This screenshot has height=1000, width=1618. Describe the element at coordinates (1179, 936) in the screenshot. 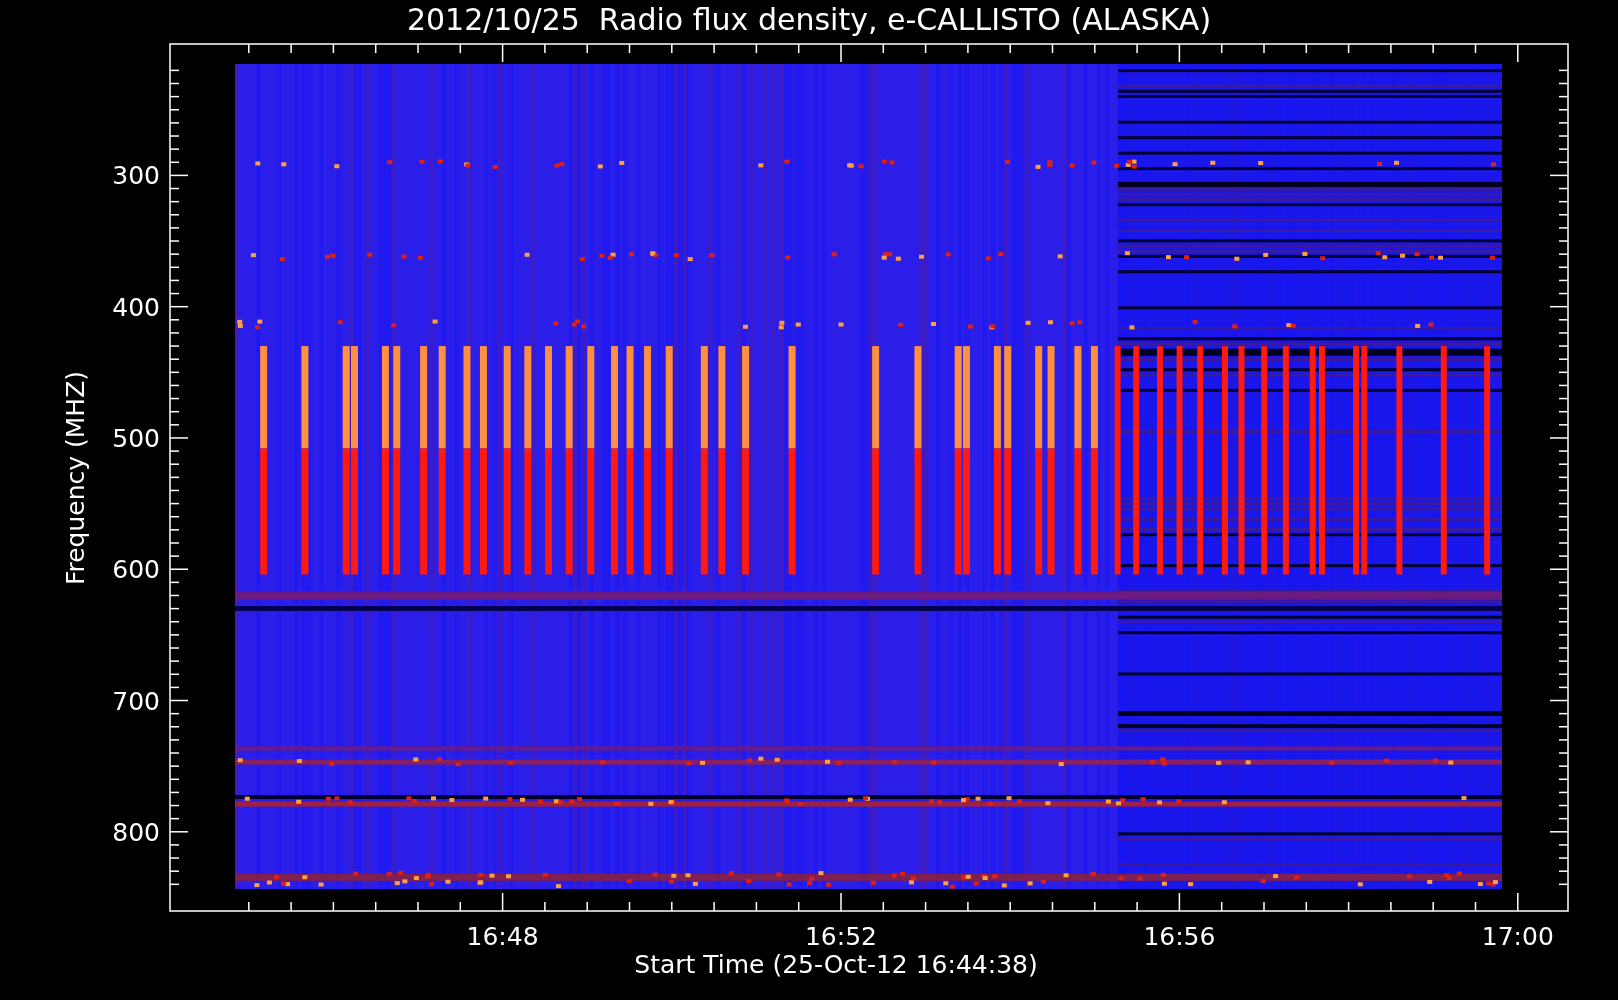

I see `x-tick-label: 16:56` at that location.